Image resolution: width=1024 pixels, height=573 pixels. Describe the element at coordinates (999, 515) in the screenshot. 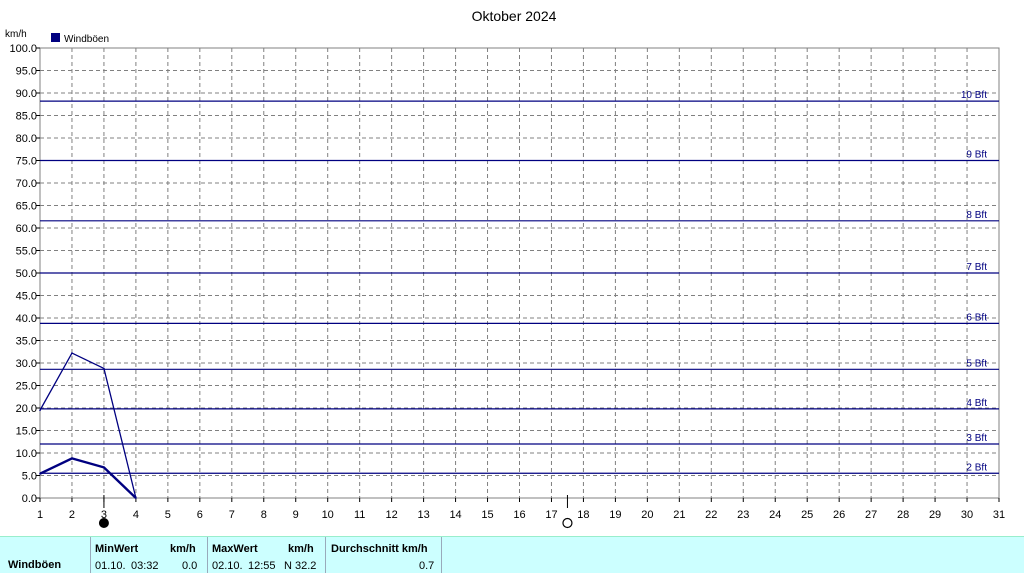

I see `x-tick-label: 31` at that location.